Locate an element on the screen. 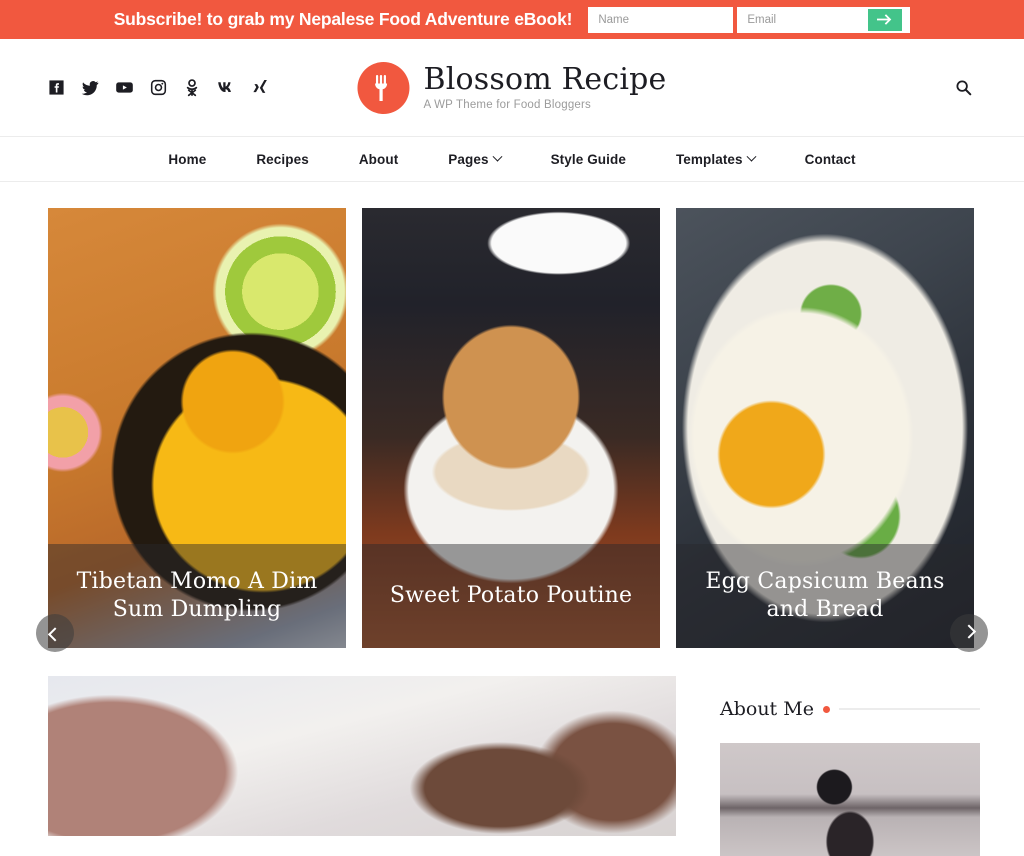  main-column is located at coordinates (362, 766).